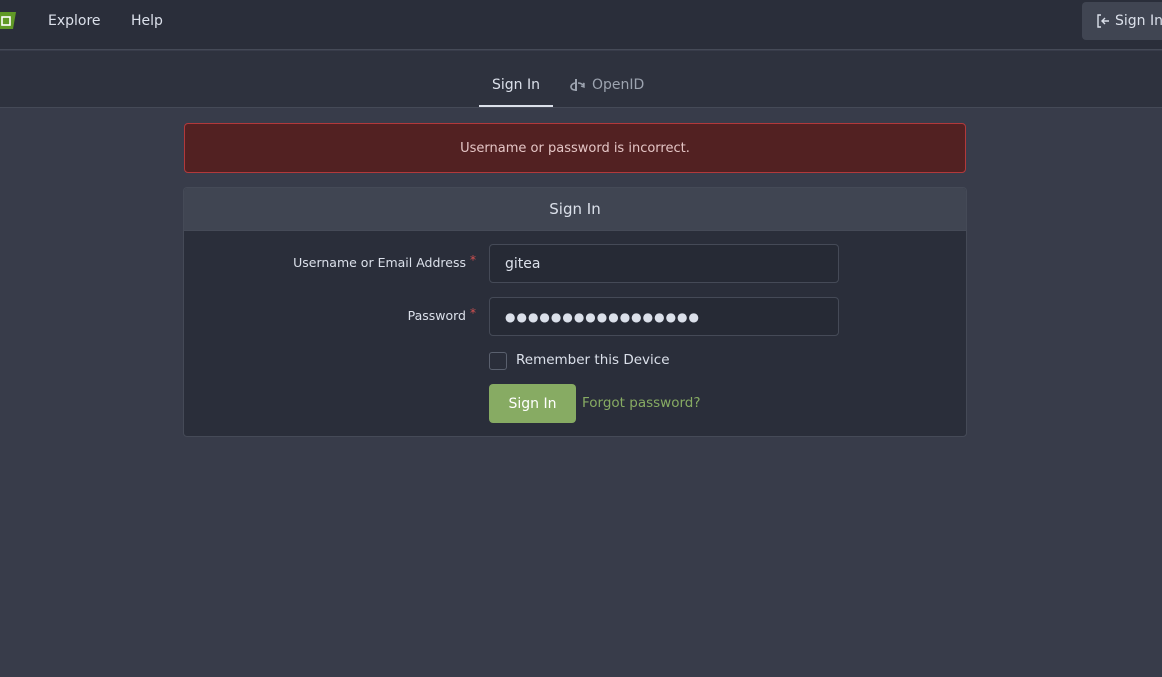 This screenshot has height=677, width=1162. I want to click on signin-card-title: Sign In, so click(575, 209).